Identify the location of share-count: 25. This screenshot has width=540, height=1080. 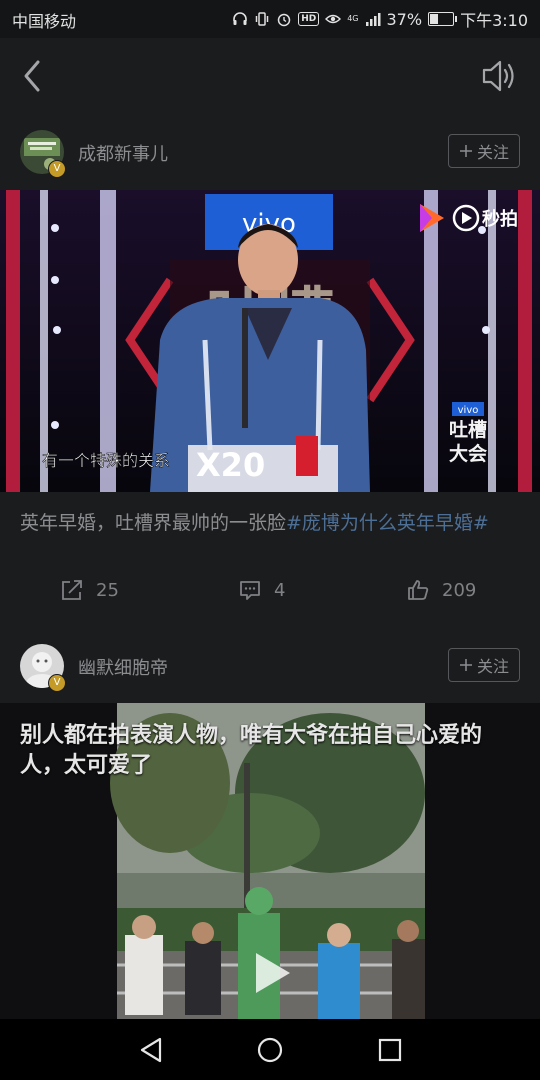
(107, 590).